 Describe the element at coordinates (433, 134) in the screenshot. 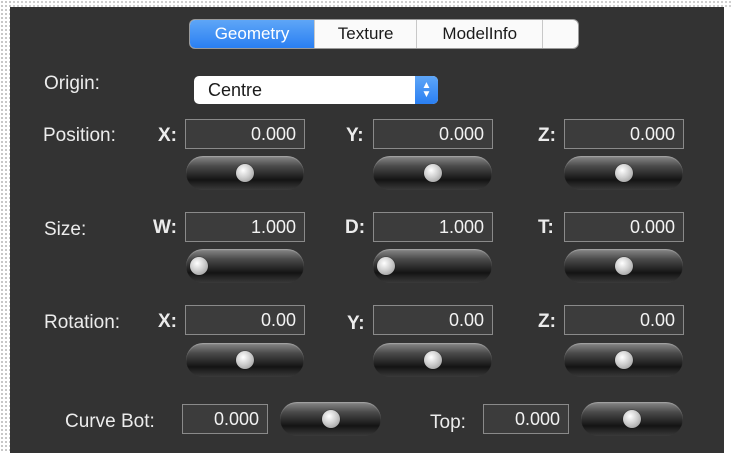

I see `position-y-field: 0.000` at that location.